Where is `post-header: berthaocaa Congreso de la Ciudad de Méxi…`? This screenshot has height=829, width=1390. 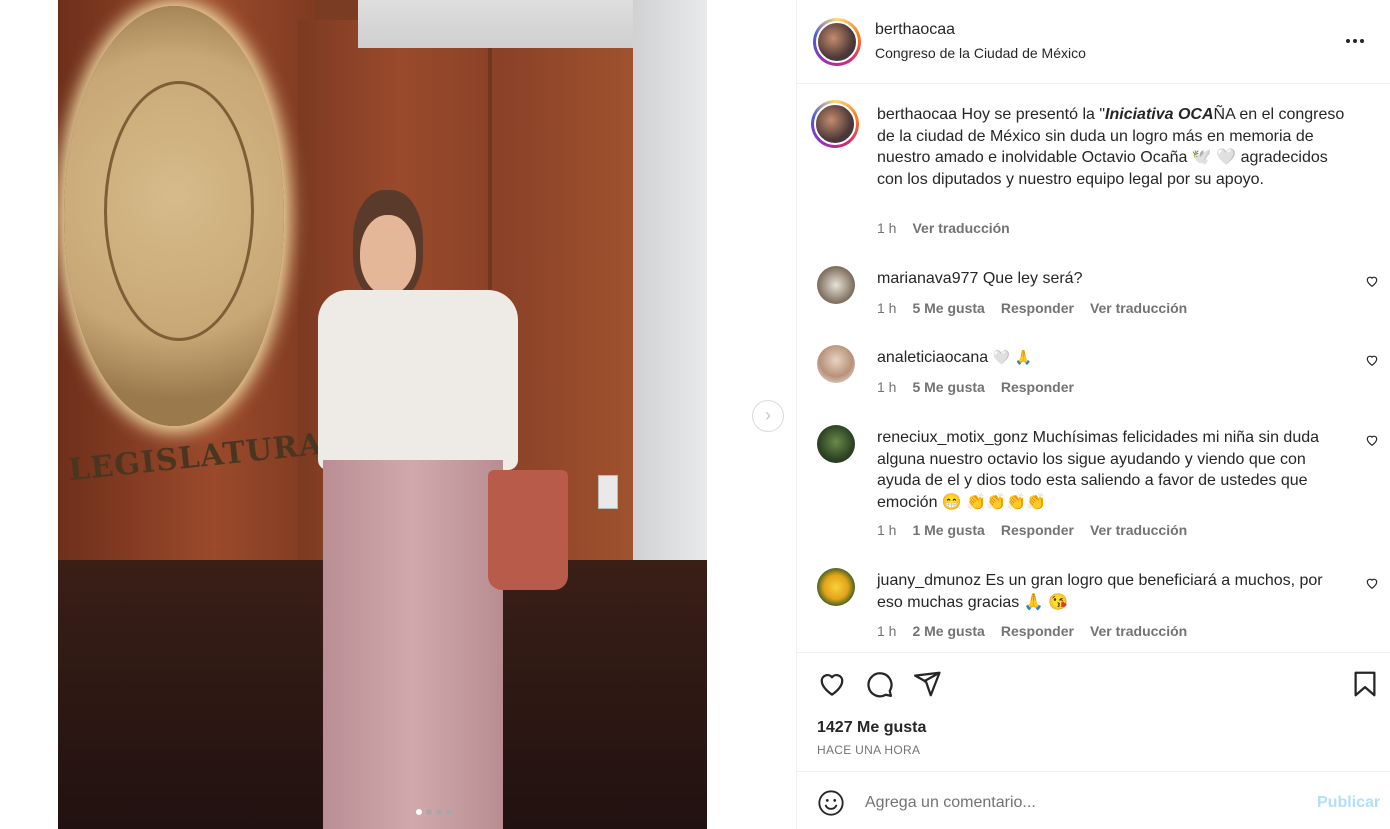 post-header: berthaocaa Congreso de la Ciudad de Méxi… is located at coordinates (1093, 42).